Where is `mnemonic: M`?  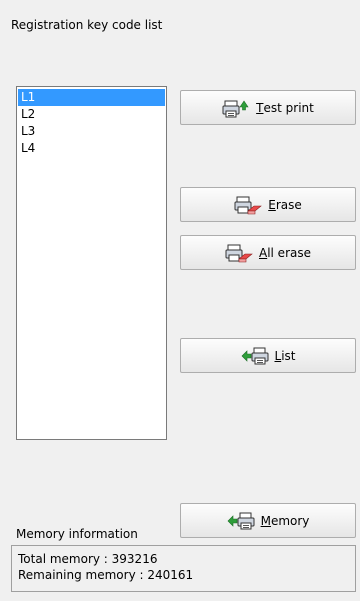 mnemonic: M is located at coordinates (265, 520).